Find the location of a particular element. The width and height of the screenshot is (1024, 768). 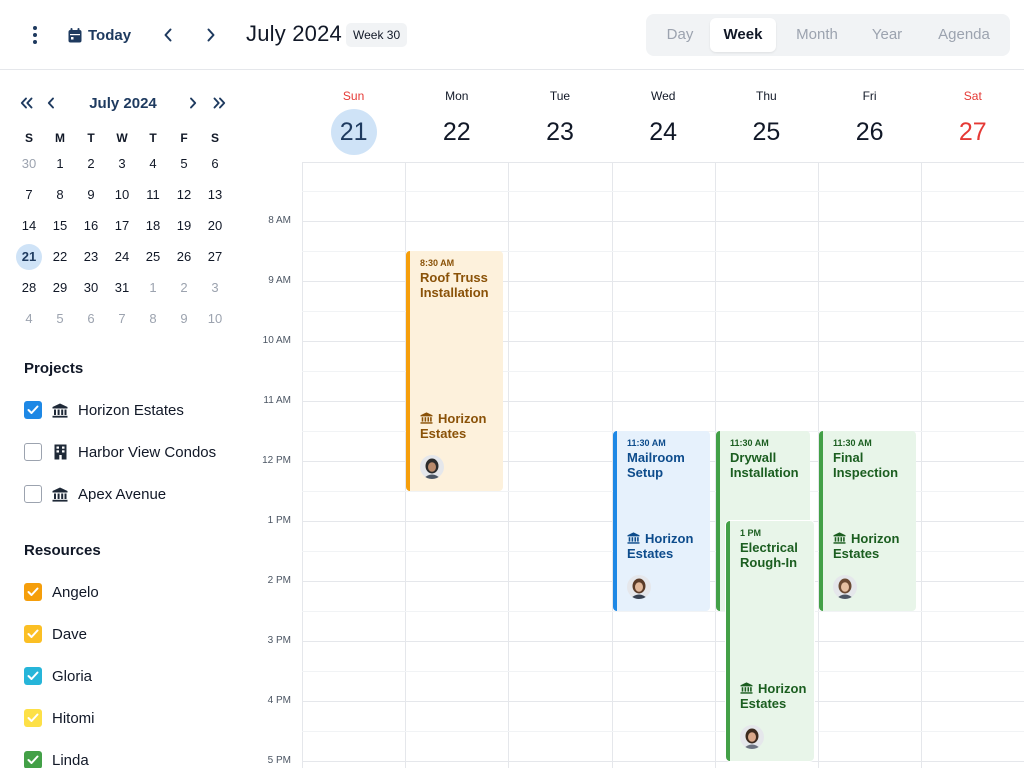

mini-calendar-day: 24 is located at coordinates (122, 257).